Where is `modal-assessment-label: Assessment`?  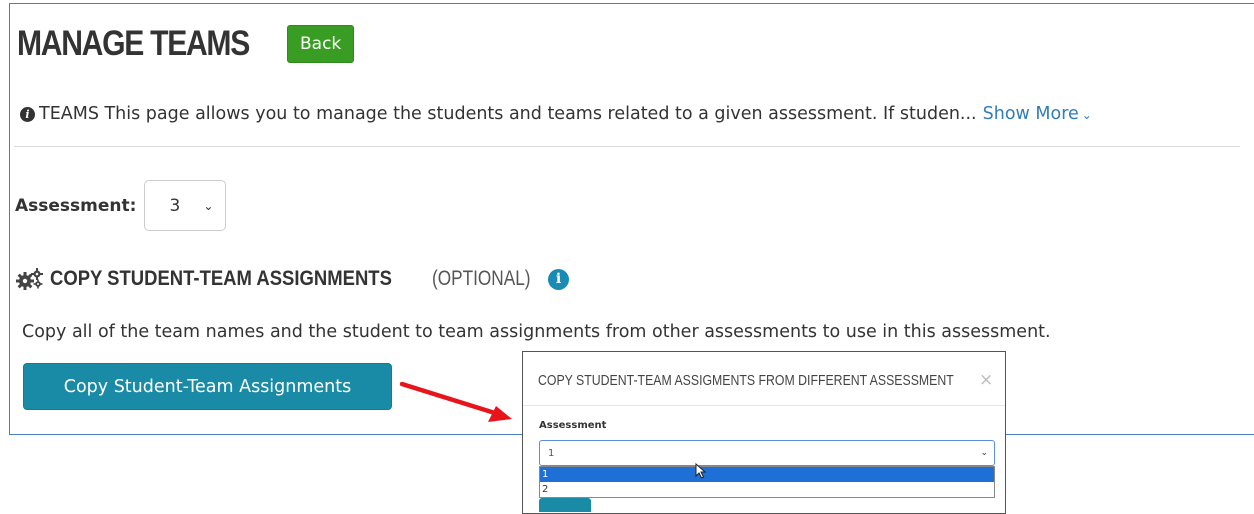 modal-assessment-label: Assessment is located at coordinates (573, 425).